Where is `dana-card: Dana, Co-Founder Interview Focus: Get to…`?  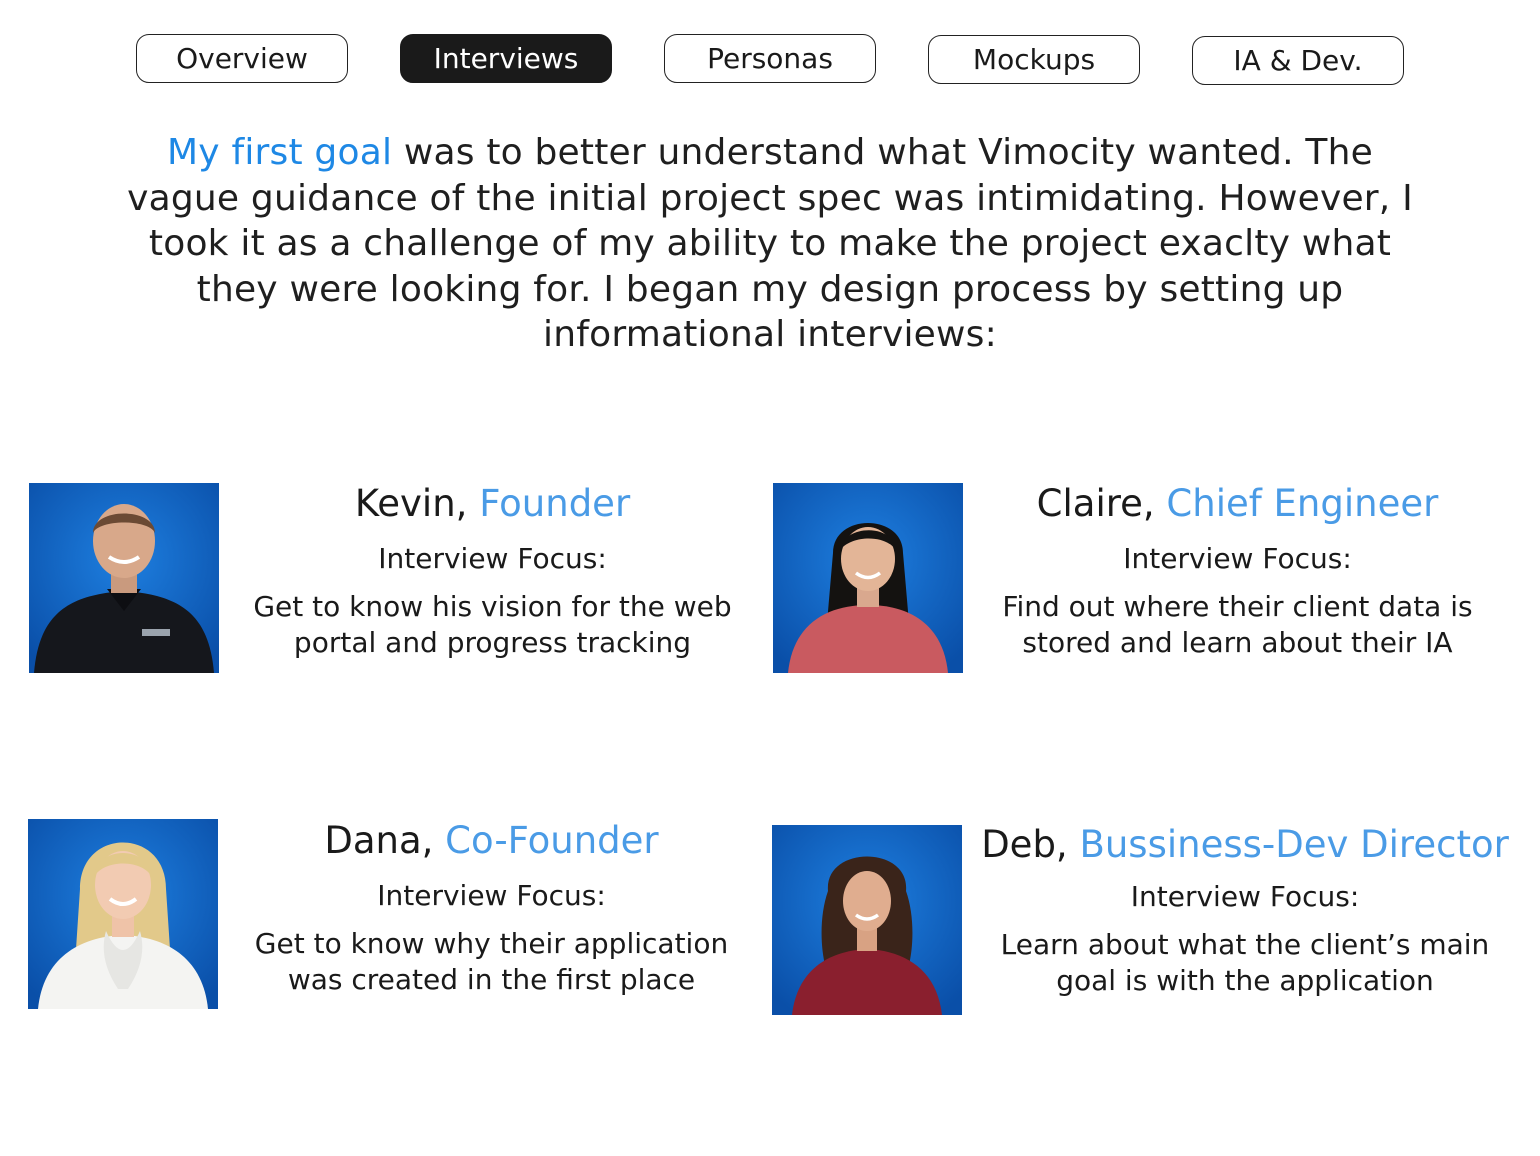 dana-card: Dana, Co-Founder Interview Focus: Get to… is located at coordinates (491, 908).